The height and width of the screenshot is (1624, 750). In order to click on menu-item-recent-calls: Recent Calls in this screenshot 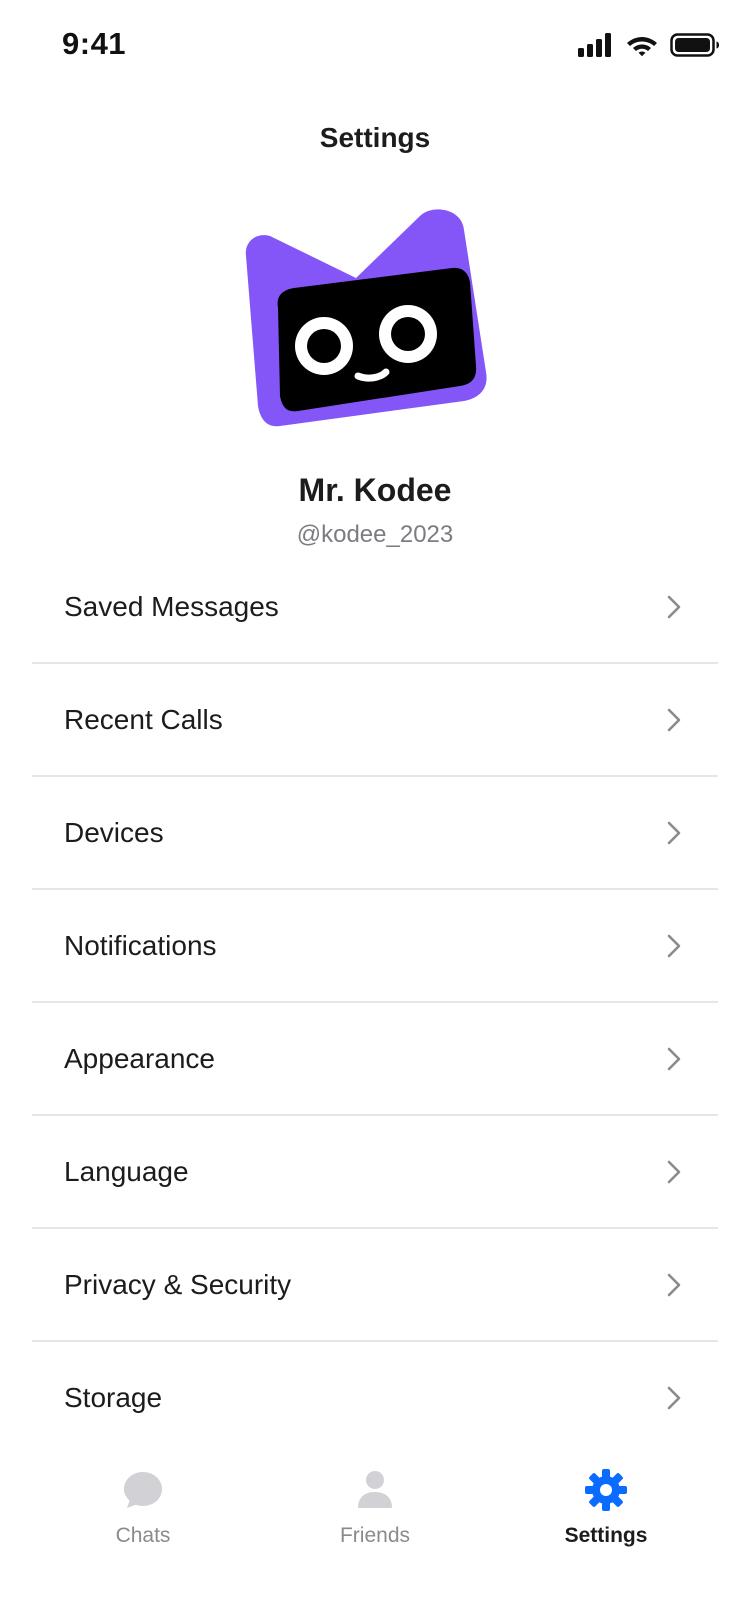, I will do `click(375, 720)`.